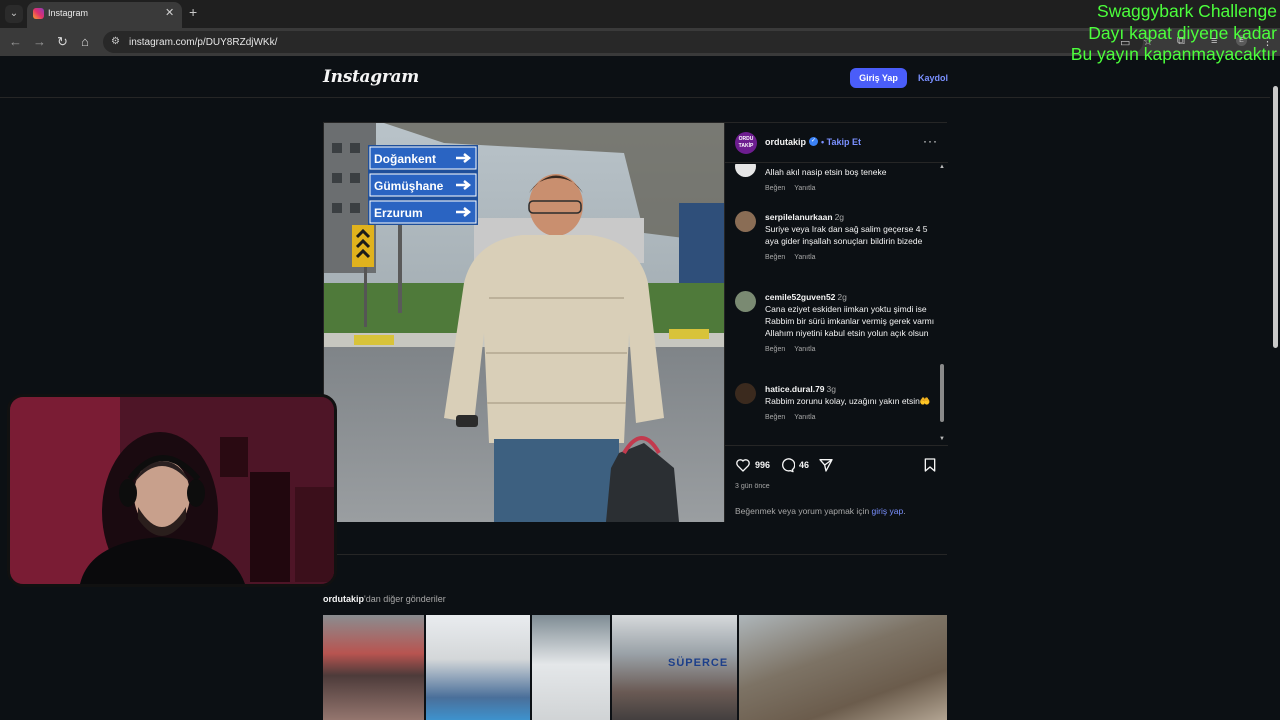  What do you see at coordinates (169, 12) in the screenshot?
I see `tab-close-icon: ✕` at bounding box center [169, 12].